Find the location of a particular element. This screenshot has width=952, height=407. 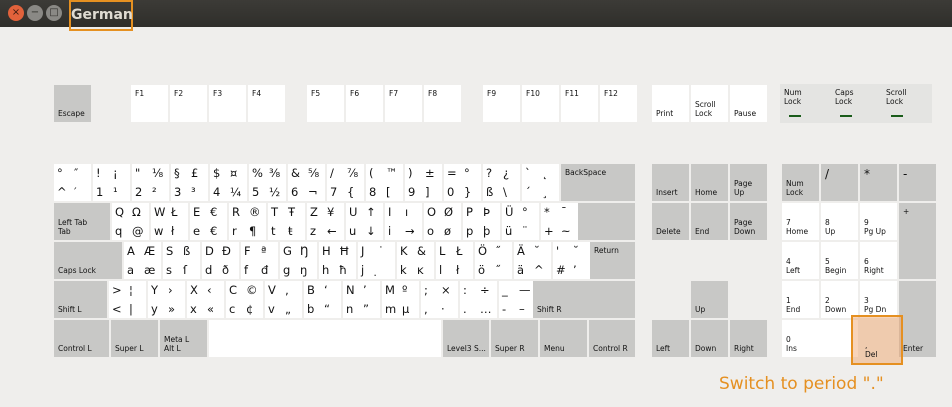

key-lt: > ¦ < | is located at coordinates (127, 299).